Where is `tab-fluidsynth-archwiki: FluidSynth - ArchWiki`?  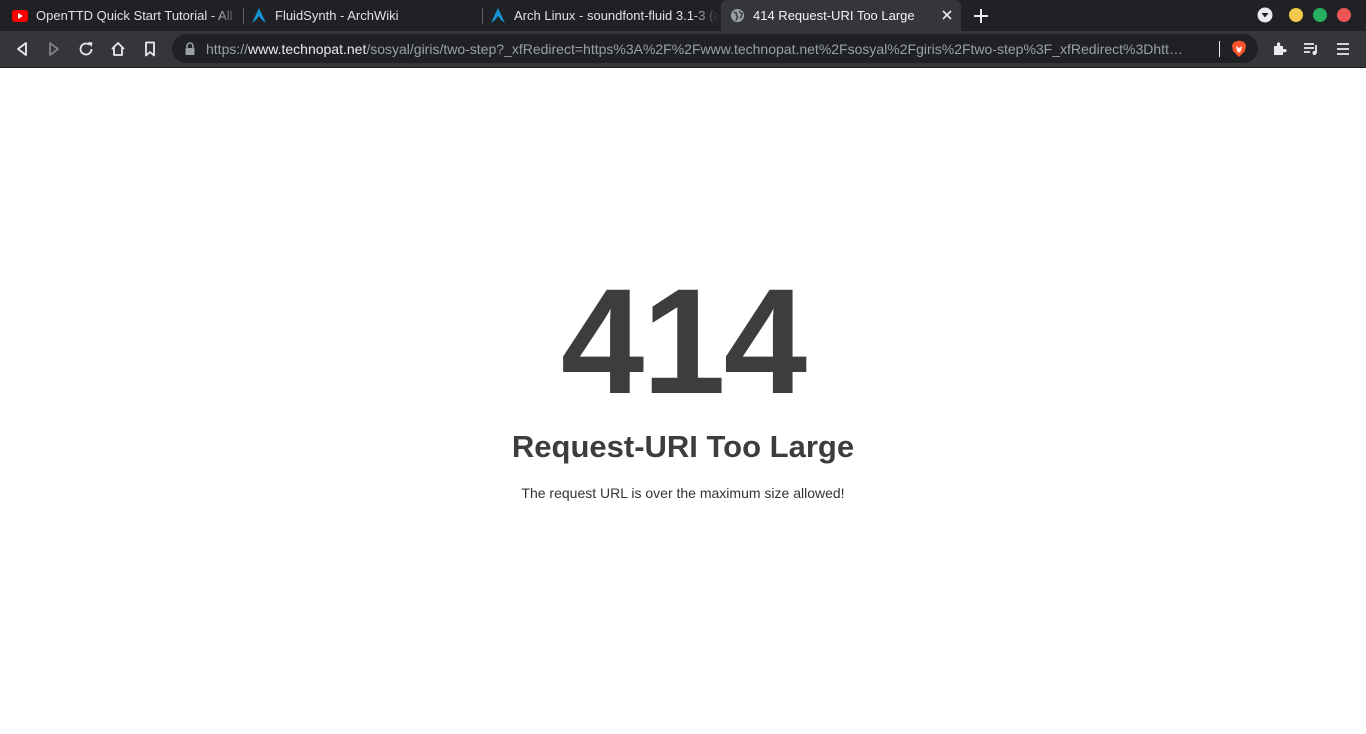 tab-fluidsynth-archwiki: FluidSynth - ArchWiki is located at coordinates (364, 15).